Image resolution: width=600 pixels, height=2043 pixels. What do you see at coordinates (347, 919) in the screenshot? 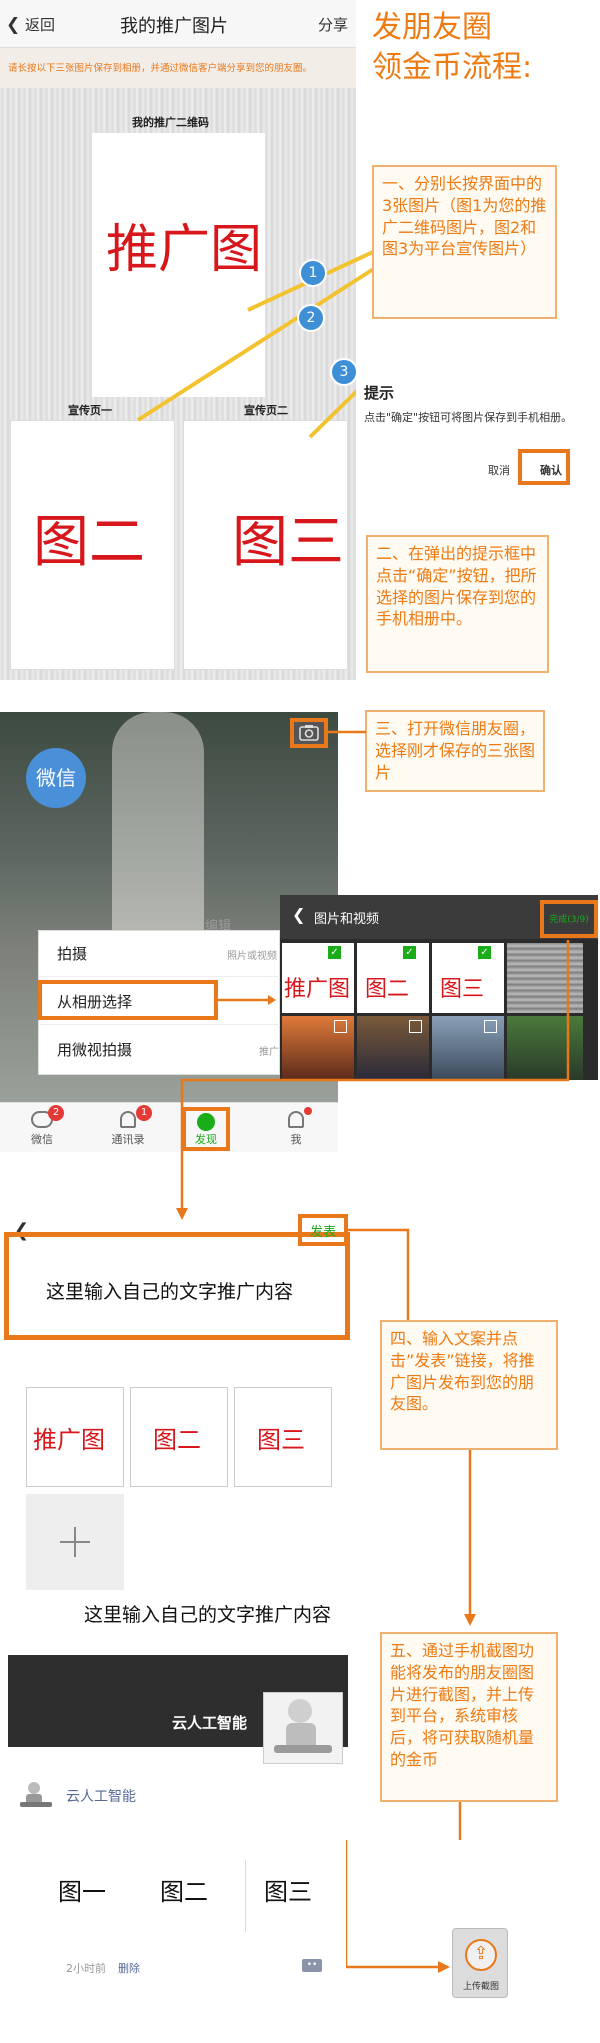
I see `picker-title: 图片和视频` at bounding box center [347, 919].